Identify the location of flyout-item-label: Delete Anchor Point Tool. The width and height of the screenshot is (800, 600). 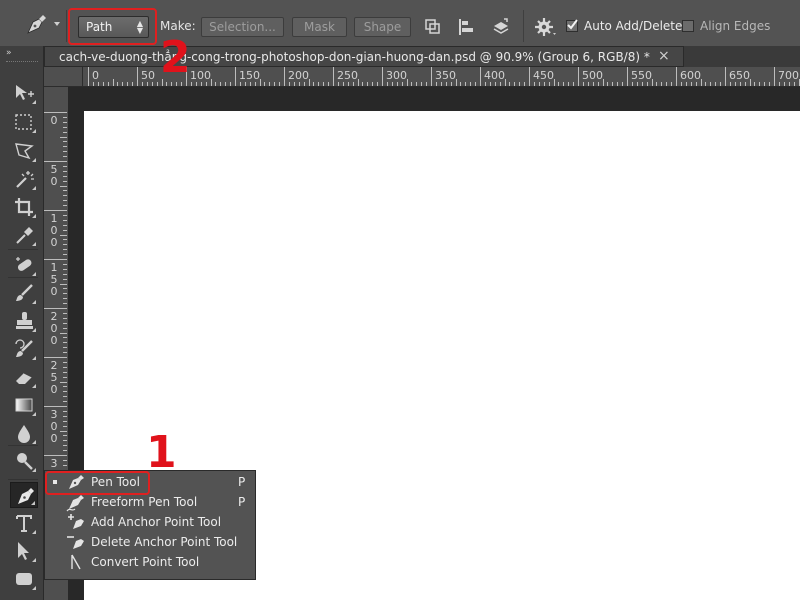
(164, 542).